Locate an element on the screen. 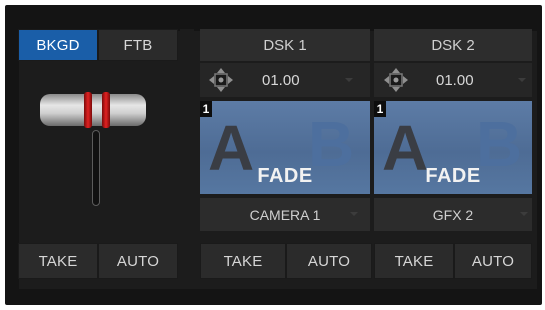 This screenshot has height=310, width=545. bkgd-auto-button: AUTO is located at coordinates (138, 261).